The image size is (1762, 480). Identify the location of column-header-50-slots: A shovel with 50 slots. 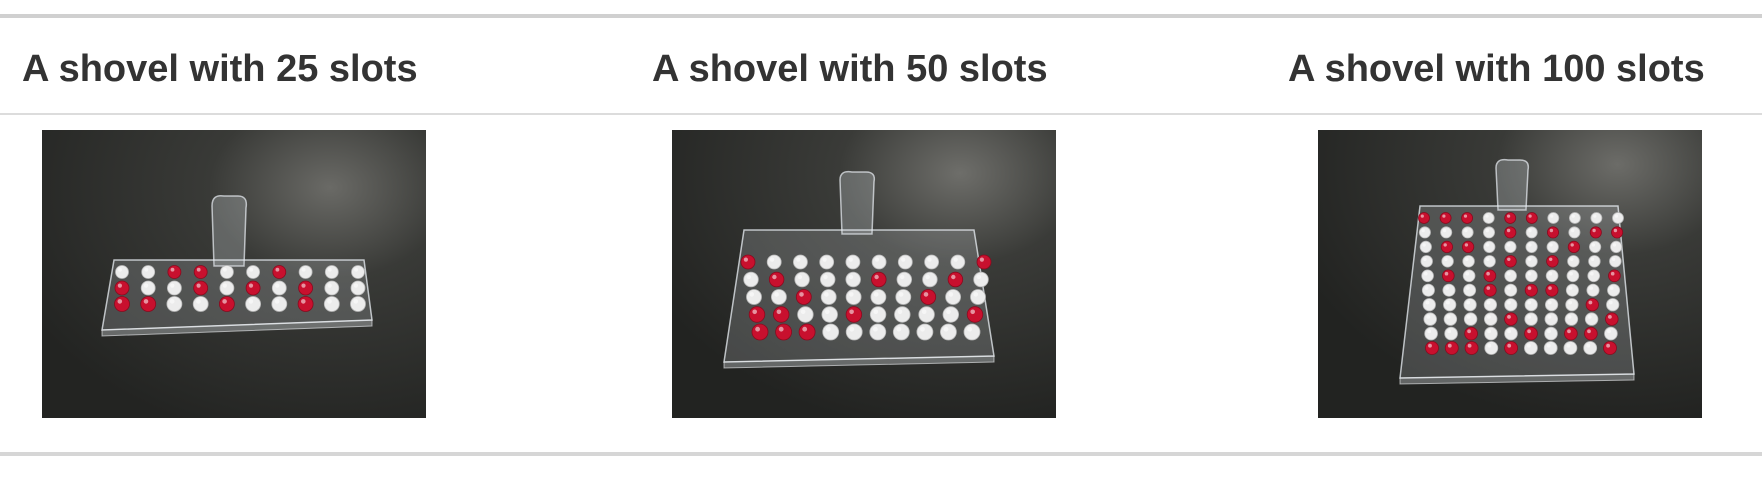
(850, 69).